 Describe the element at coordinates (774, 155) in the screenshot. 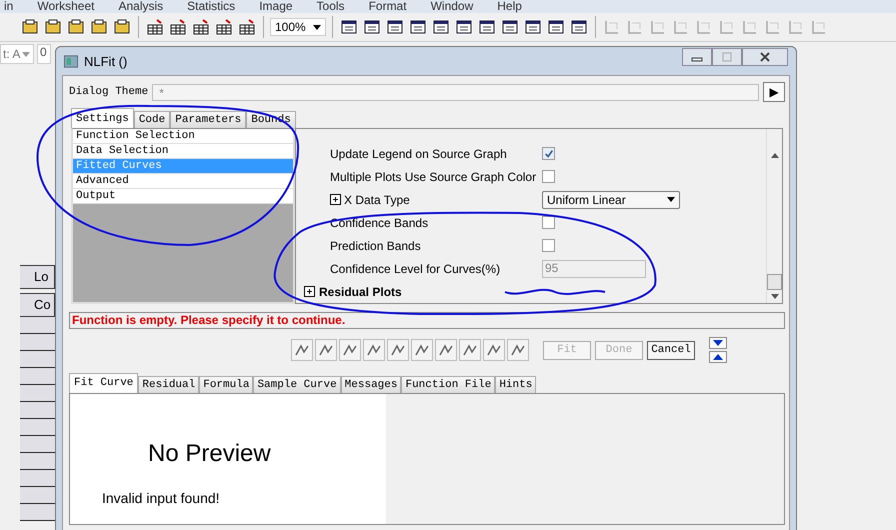

I see `scroll-up-icon` at that location.